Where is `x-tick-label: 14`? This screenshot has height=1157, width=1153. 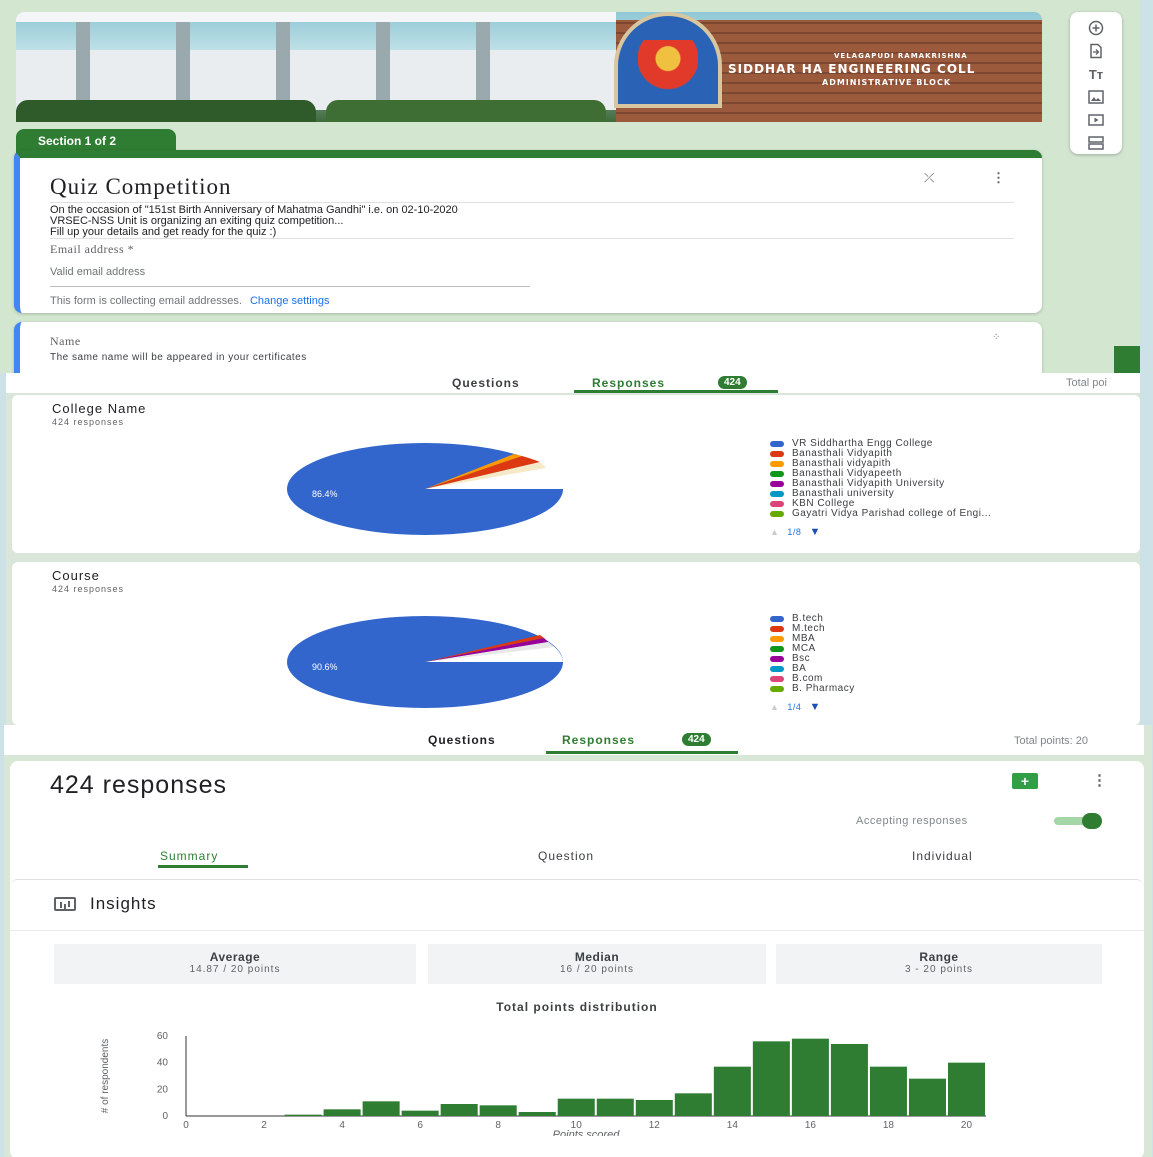 x-tick-label: 14 is located at coordinates (733, 1125).